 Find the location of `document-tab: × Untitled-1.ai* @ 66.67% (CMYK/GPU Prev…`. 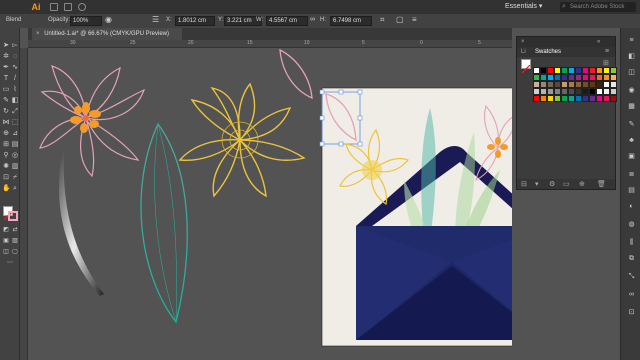

document-tab: × Untitled-1.ai* @ 66.67% (CMYK/GPU Prev… is located at coordinates (107, 34).